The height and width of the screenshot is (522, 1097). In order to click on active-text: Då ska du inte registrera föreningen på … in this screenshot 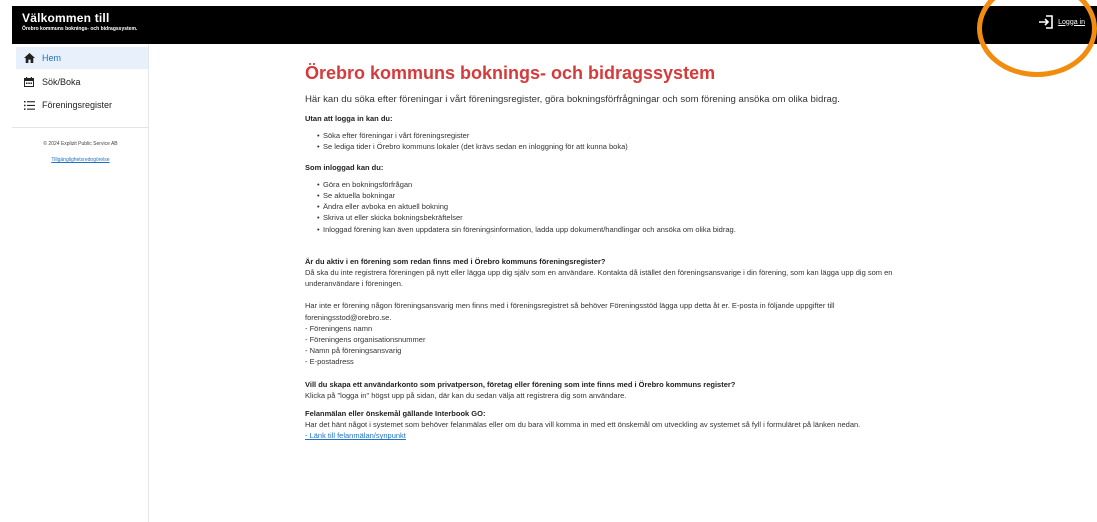, I will do `click(599, 278)`.